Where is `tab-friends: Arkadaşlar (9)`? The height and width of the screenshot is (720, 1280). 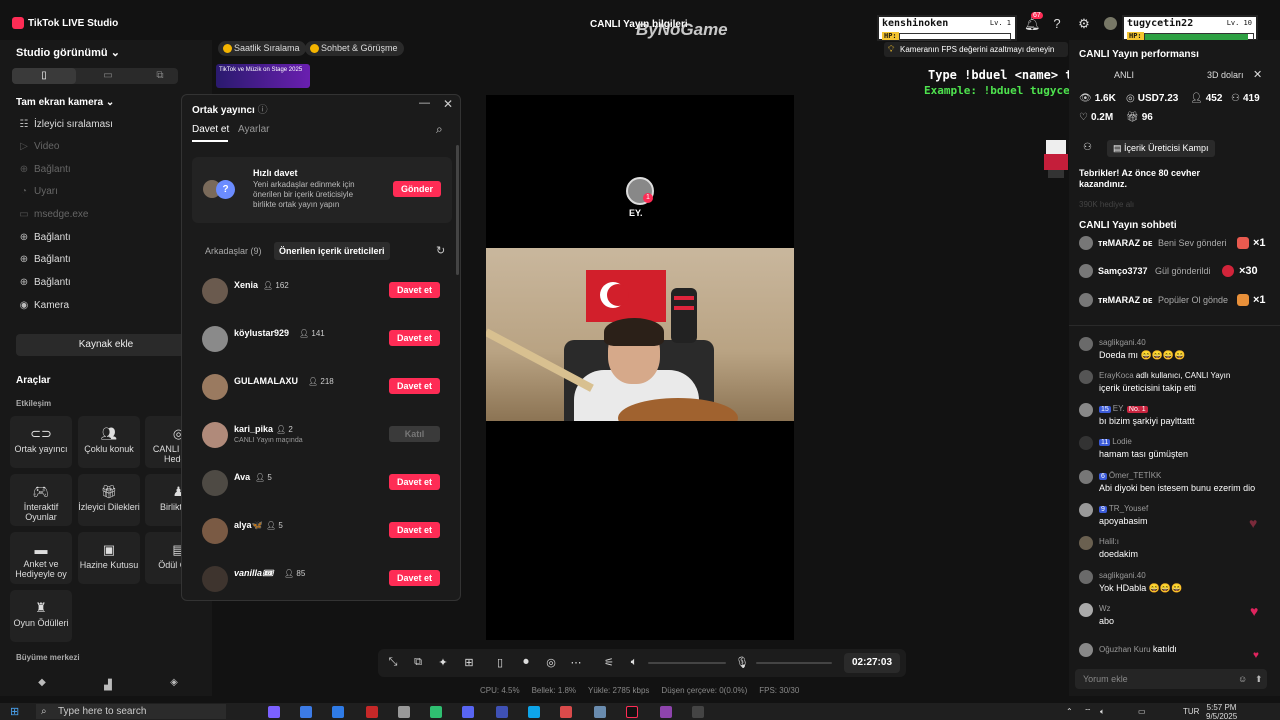 tab-friends: Arkadaşlar (9) is located at coordinates (233, 251).